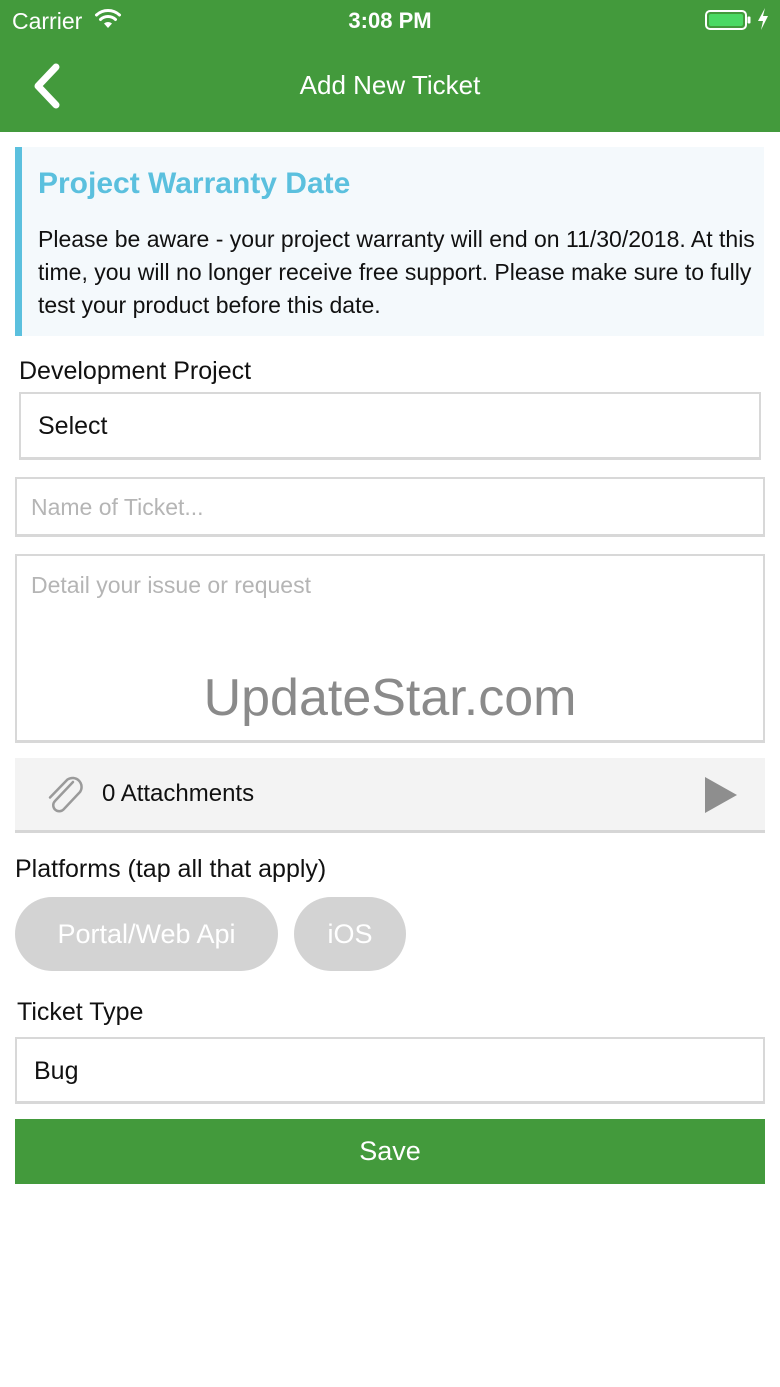 This screenshot has width=780, height=1387. Describe the element at coordinates (194, 183) in the screenshot. I see `notice-title: Project Warranty Date` at that location.